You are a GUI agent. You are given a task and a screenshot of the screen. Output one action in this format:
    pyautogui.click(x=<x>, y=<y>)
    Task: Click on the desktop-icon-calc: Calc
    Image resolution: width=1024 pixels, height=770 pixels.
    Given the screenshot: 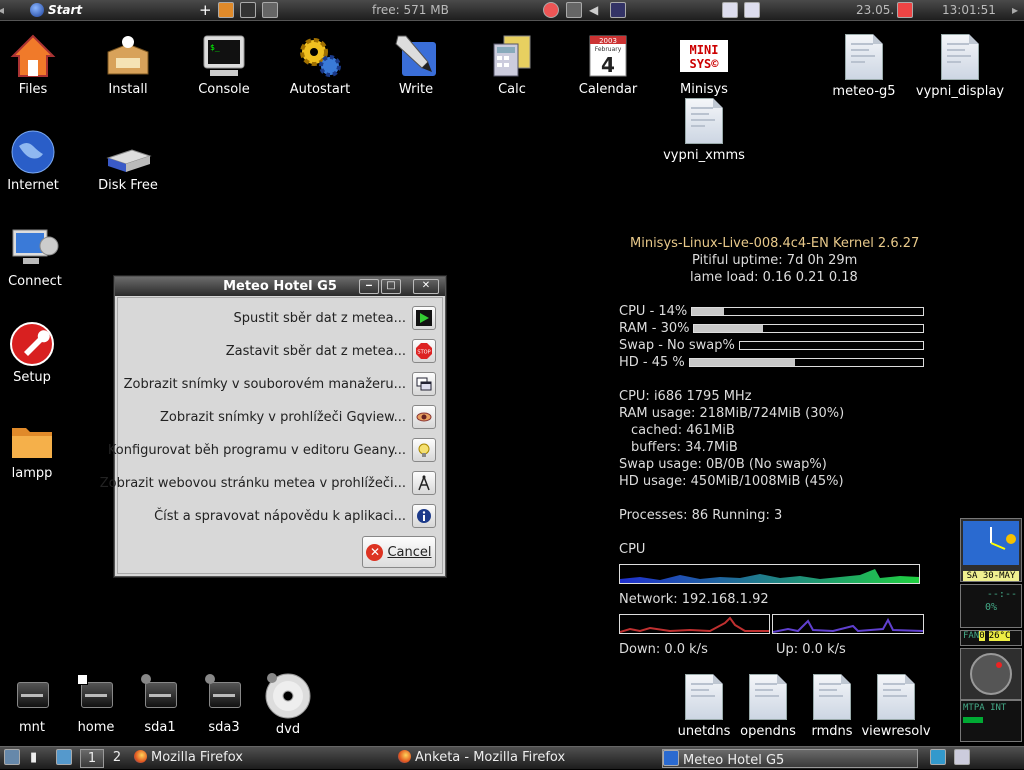 What is the action you would take?
    pyautogui.click(x=512, y=64)
    